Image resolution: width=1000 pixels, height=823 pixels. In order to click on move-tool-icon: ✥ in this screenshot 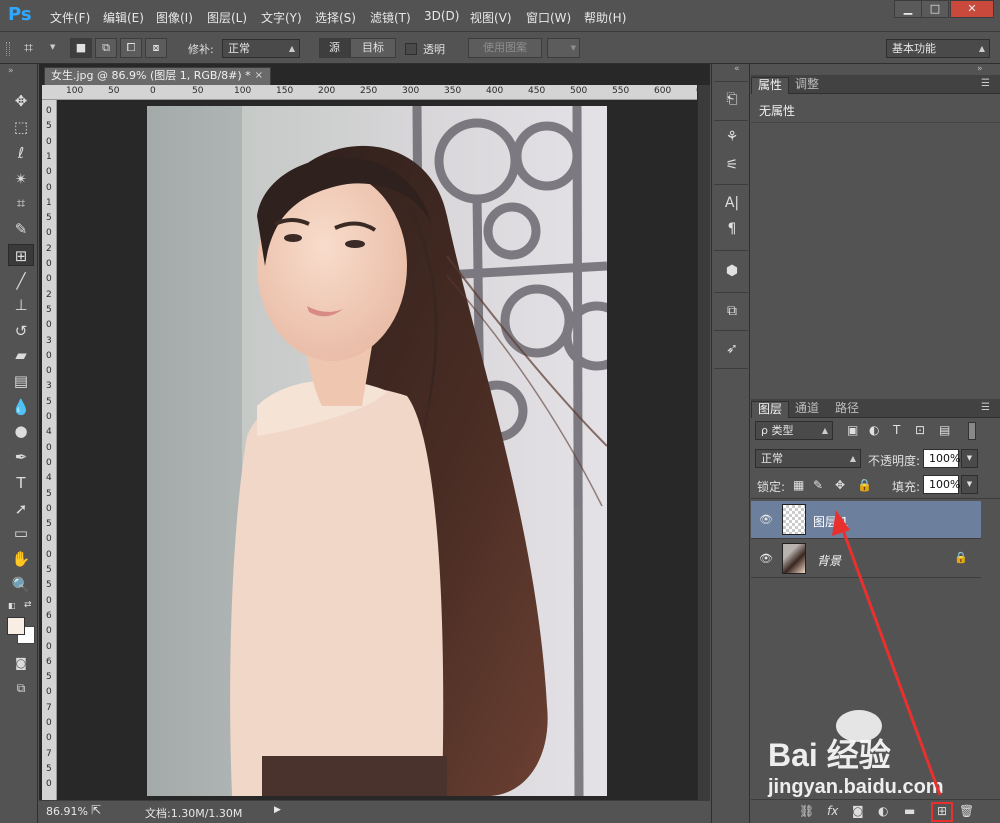, I will do `click(21, 101)`.